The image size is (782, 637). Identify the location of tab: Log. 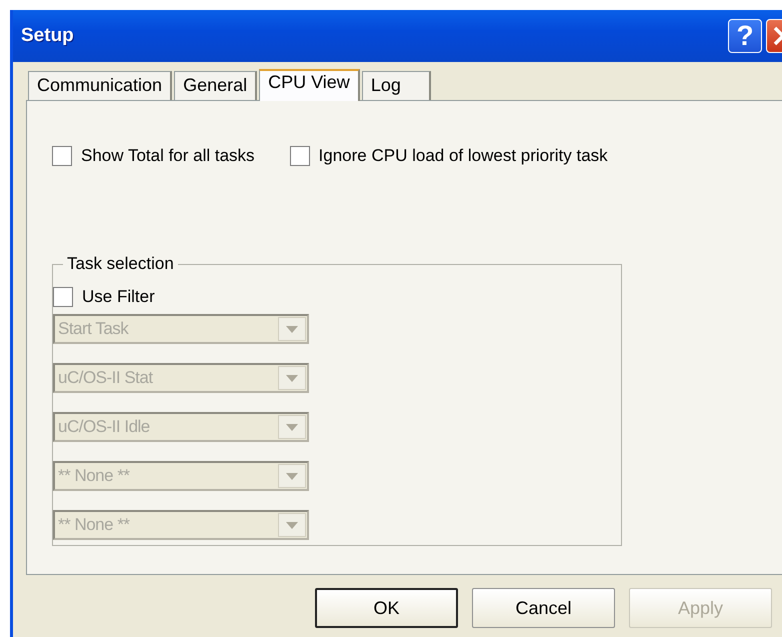
(396, 85).